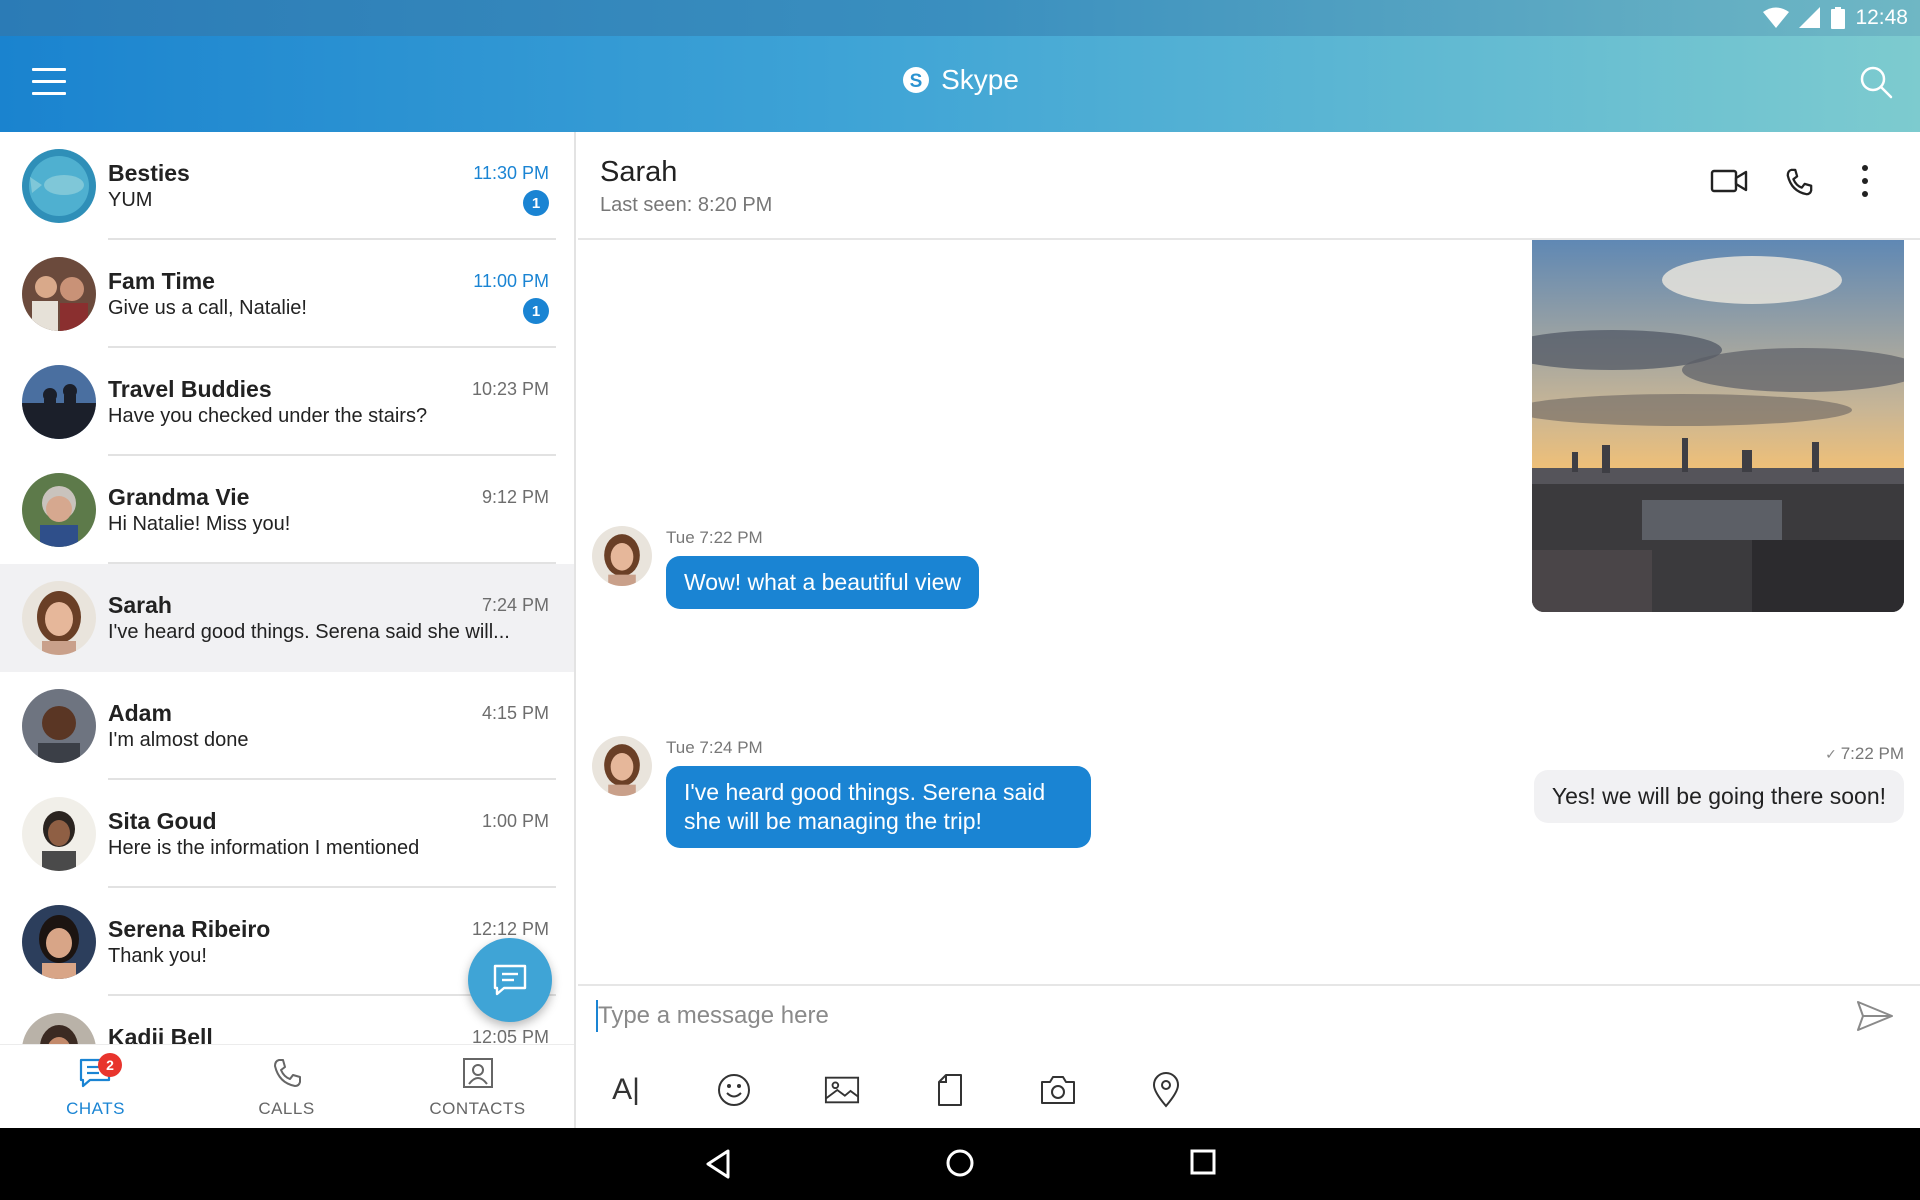 This screenshot has width=1920, height=1200. I want to click on home-button, so click(960, 1165).